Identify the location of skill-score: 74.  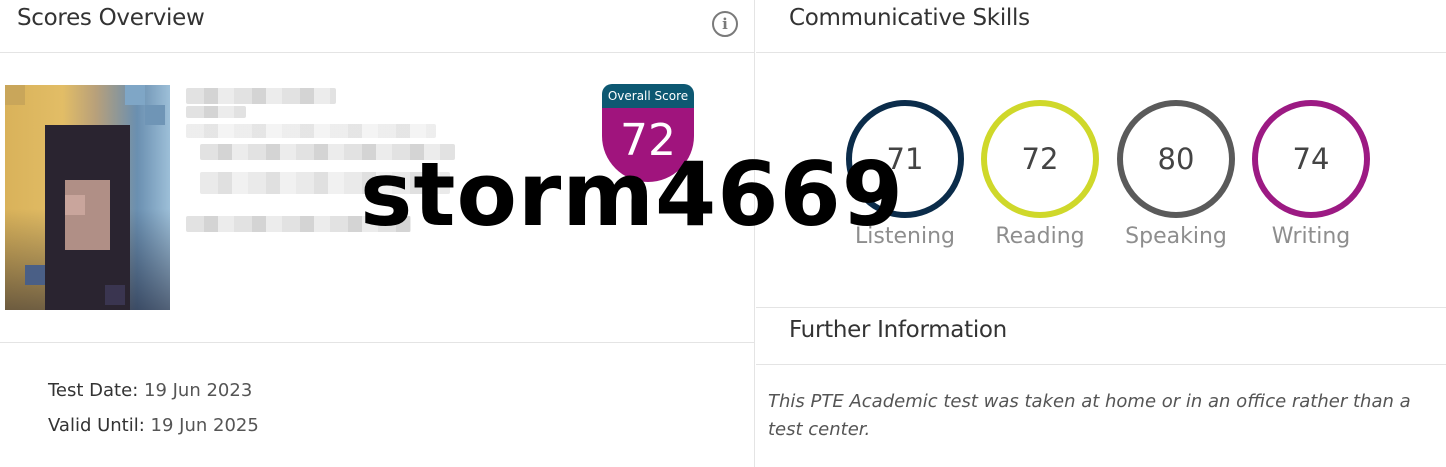
(1311, 159).